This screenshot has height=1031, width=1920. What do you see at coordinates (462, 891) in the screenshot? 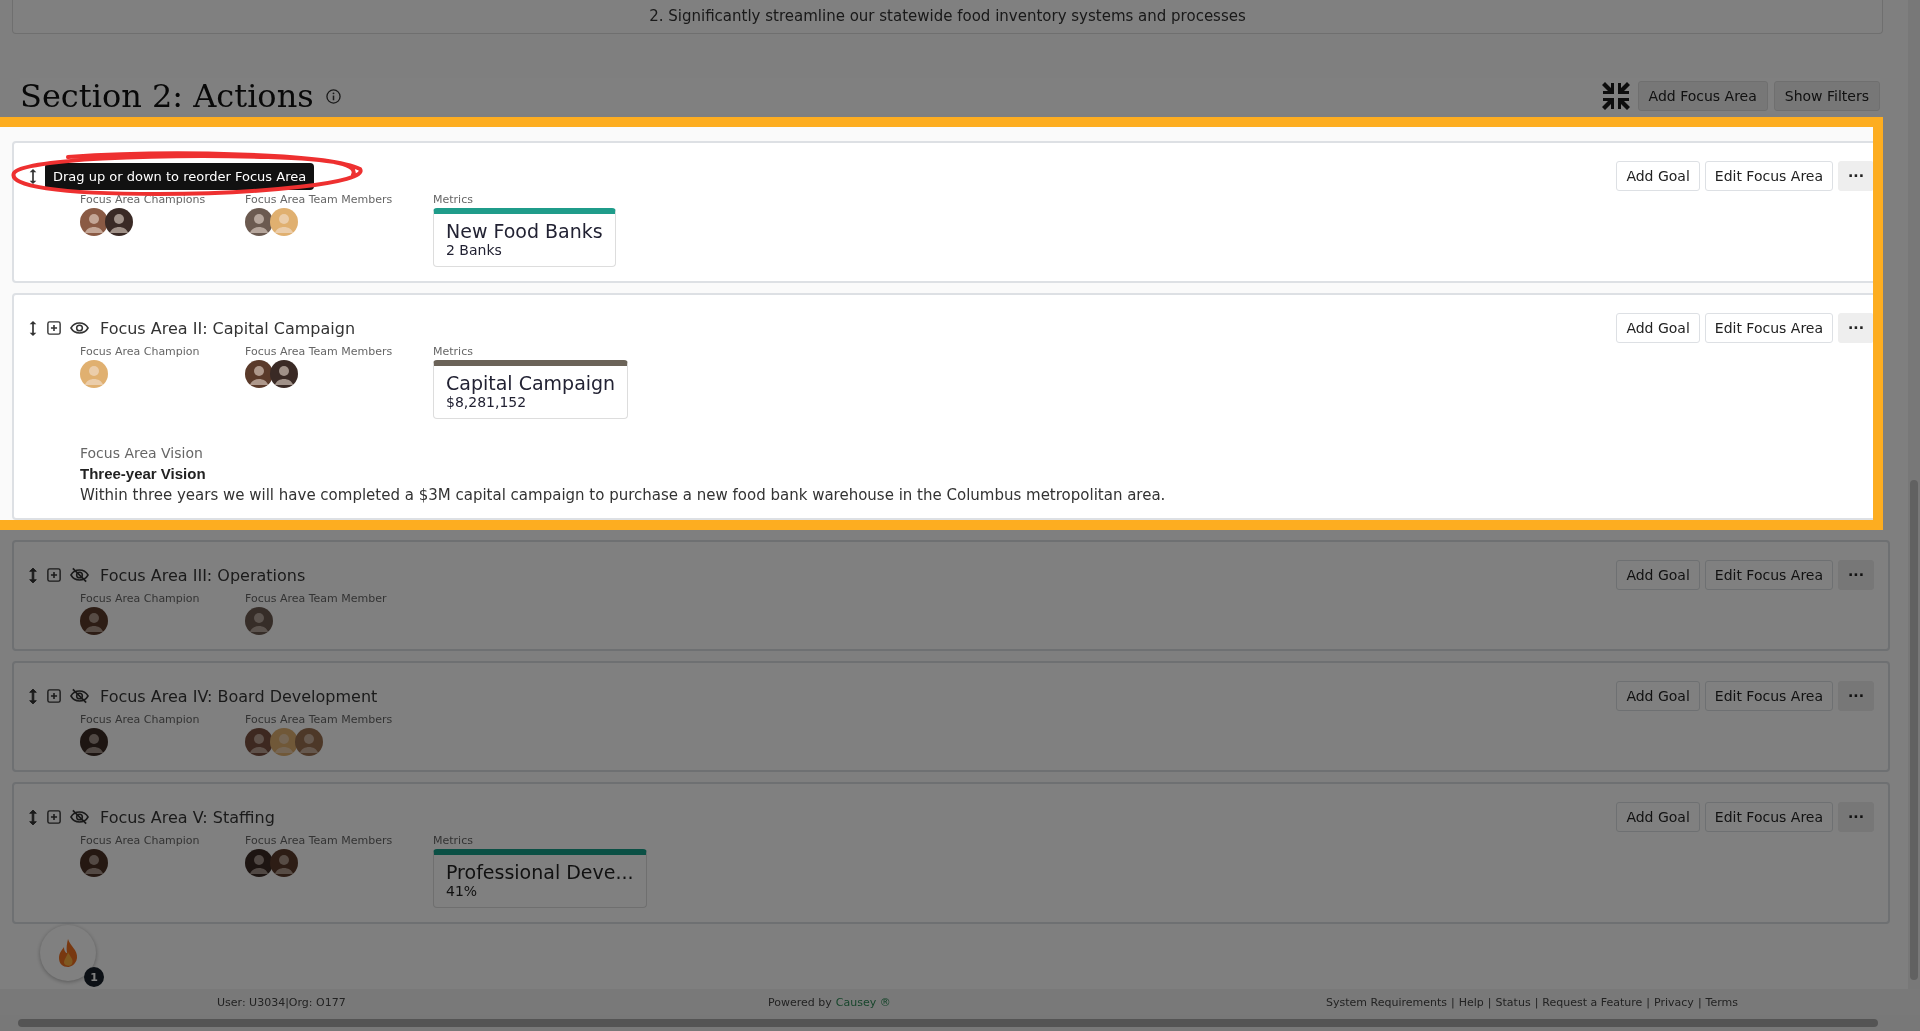
I see `metric-value: 41%` at bounding box center [462, 891].